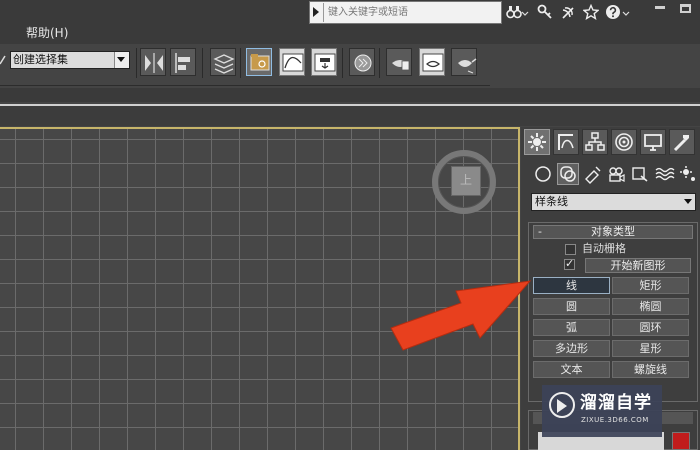 The height and width of the screenshot is (450, 700). I want to click on geometry-icon, so click(543, 174).